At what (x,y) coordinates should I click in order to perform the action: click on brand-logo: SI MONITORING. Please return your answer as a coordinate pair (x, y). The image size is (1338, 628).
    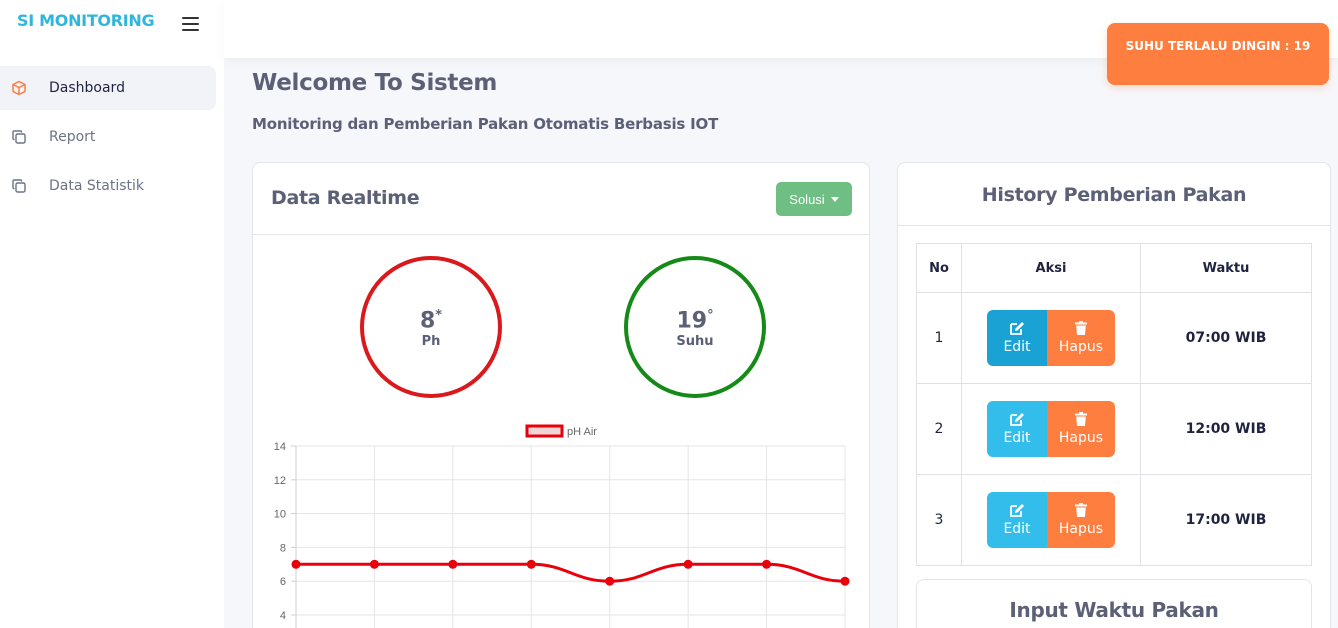
    Looking at the image, I should click on (86, 20).